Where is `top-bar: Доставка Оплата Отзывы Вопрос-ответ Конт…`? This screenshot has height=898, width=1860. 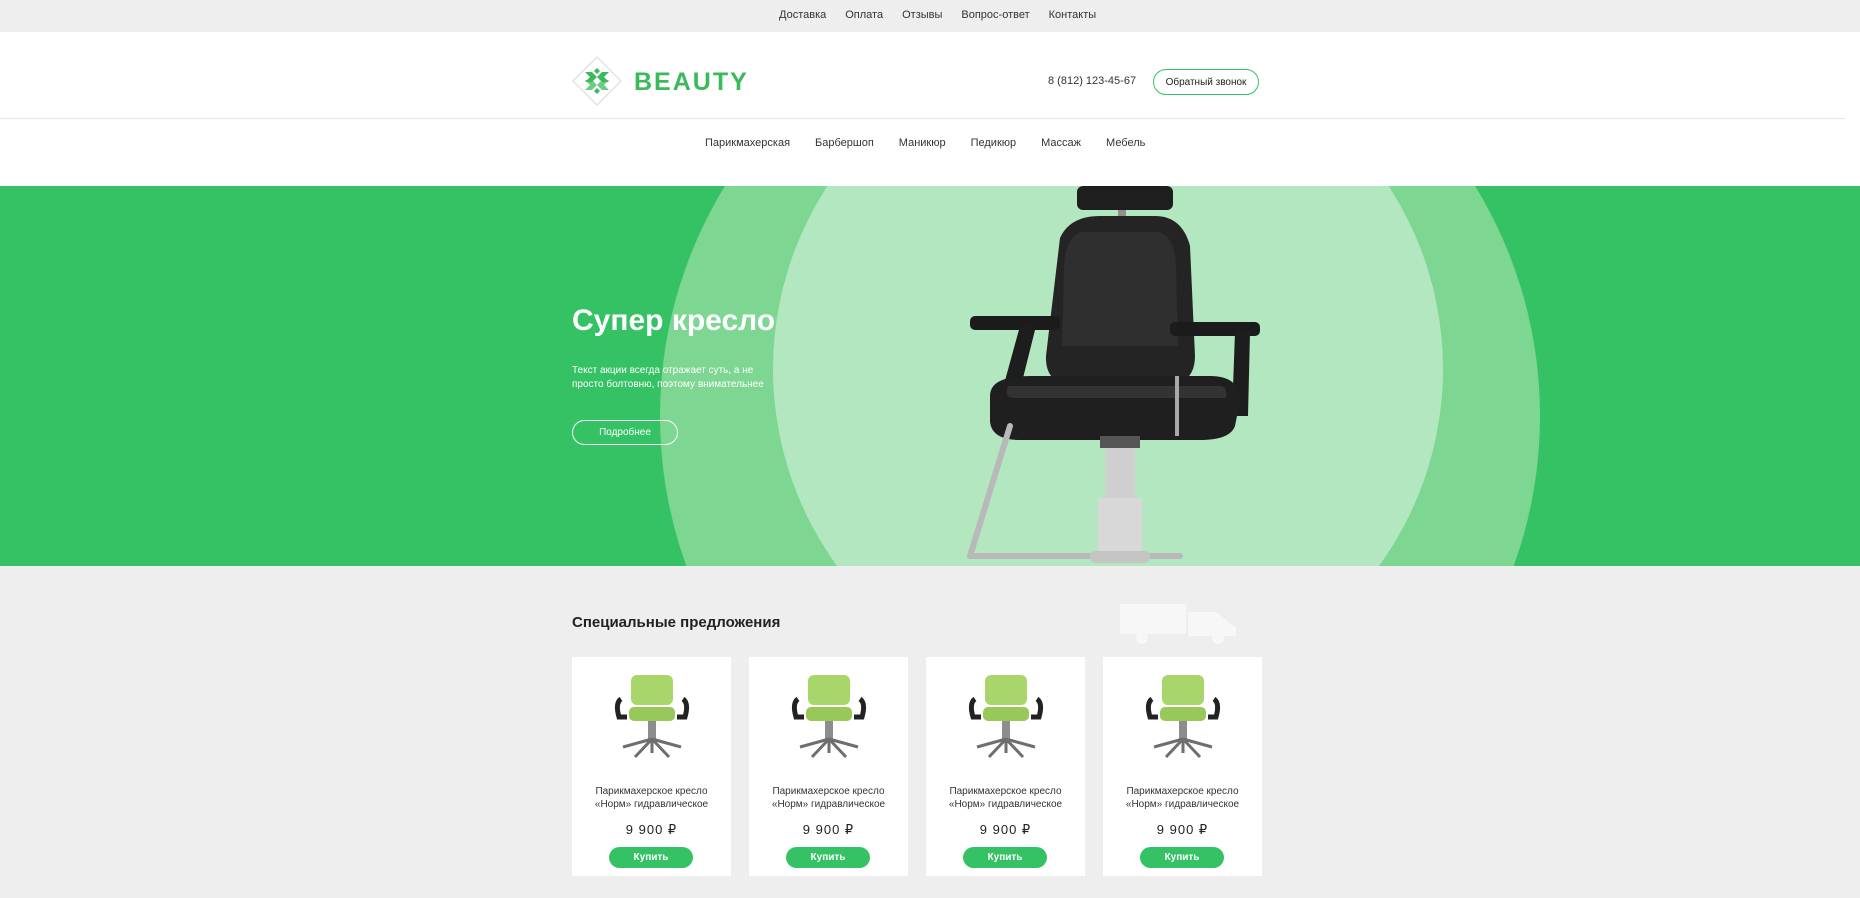
top-bar: Доставка Оплата Отзывы Вопрос-ответ Конт… is located at coordinates (930, 16).